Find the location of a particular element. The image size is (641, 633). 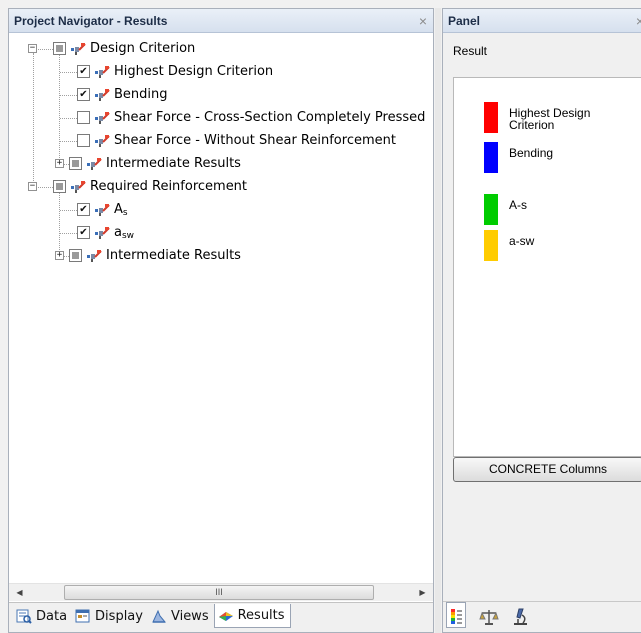

results-icon is located at coordinates (225, 616).